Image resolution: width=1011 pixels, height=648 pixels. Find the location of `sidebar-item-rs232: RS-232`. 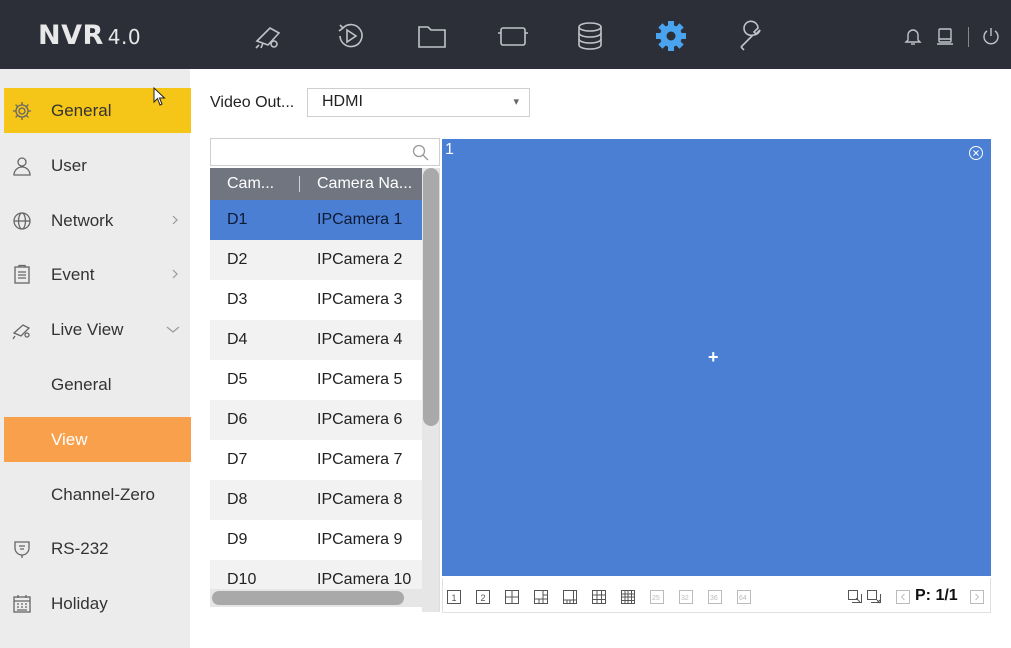

sidebar-item-rs232: RS-232 is located at coordinates (97, 548).